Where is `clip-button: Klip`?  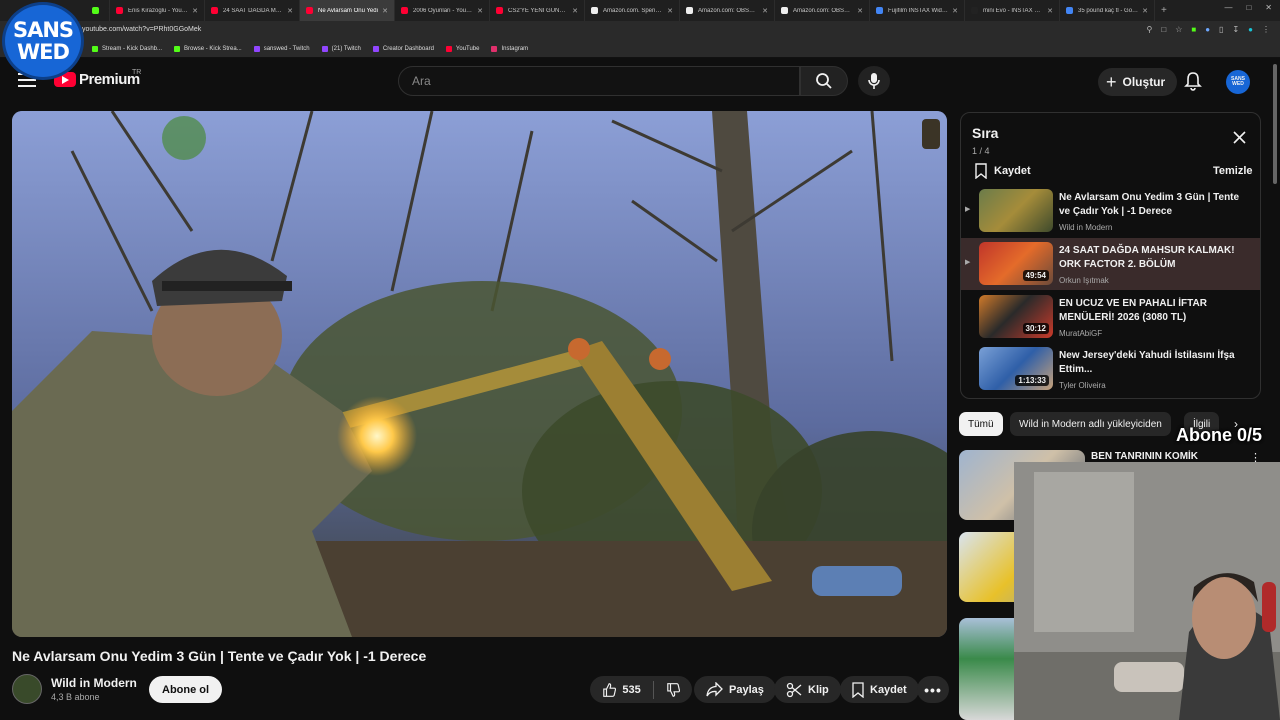 clip-button: Klip is located at coordinates (807, 689).